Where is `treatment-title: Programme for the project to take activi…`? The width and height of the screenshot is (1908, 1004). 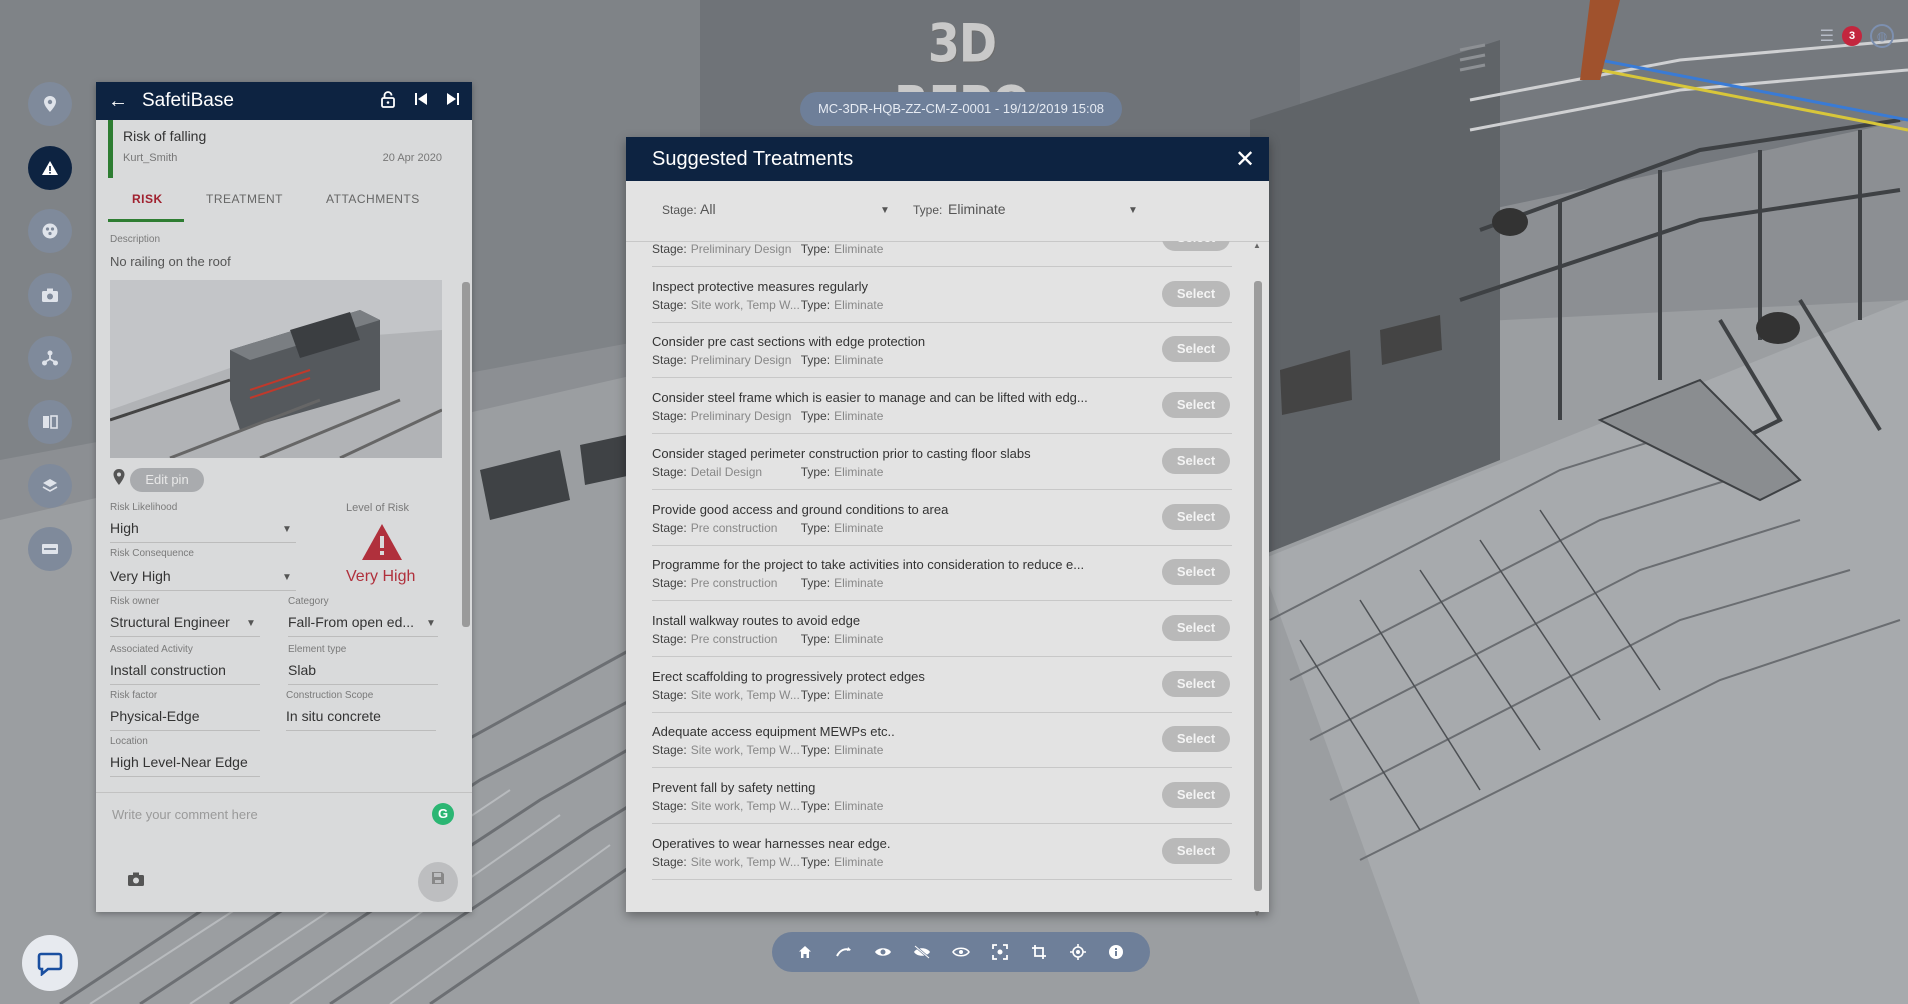 treatment-title: Programme for the project to take activi… is located at coordinates (868, 565).